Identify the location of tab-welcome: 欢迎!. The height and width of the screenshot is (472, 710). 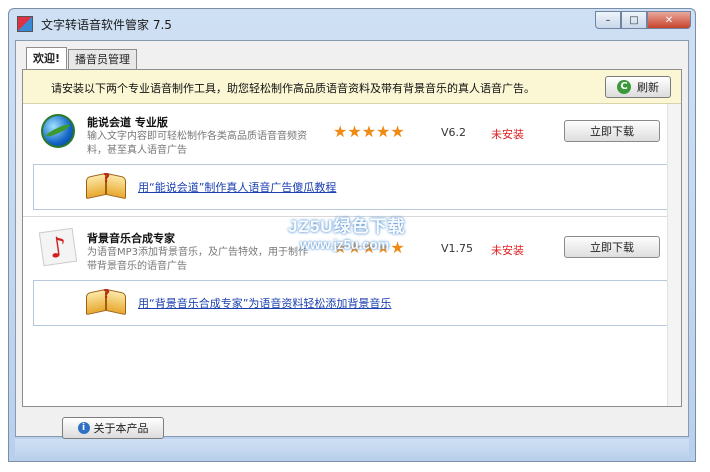
(47, 58).